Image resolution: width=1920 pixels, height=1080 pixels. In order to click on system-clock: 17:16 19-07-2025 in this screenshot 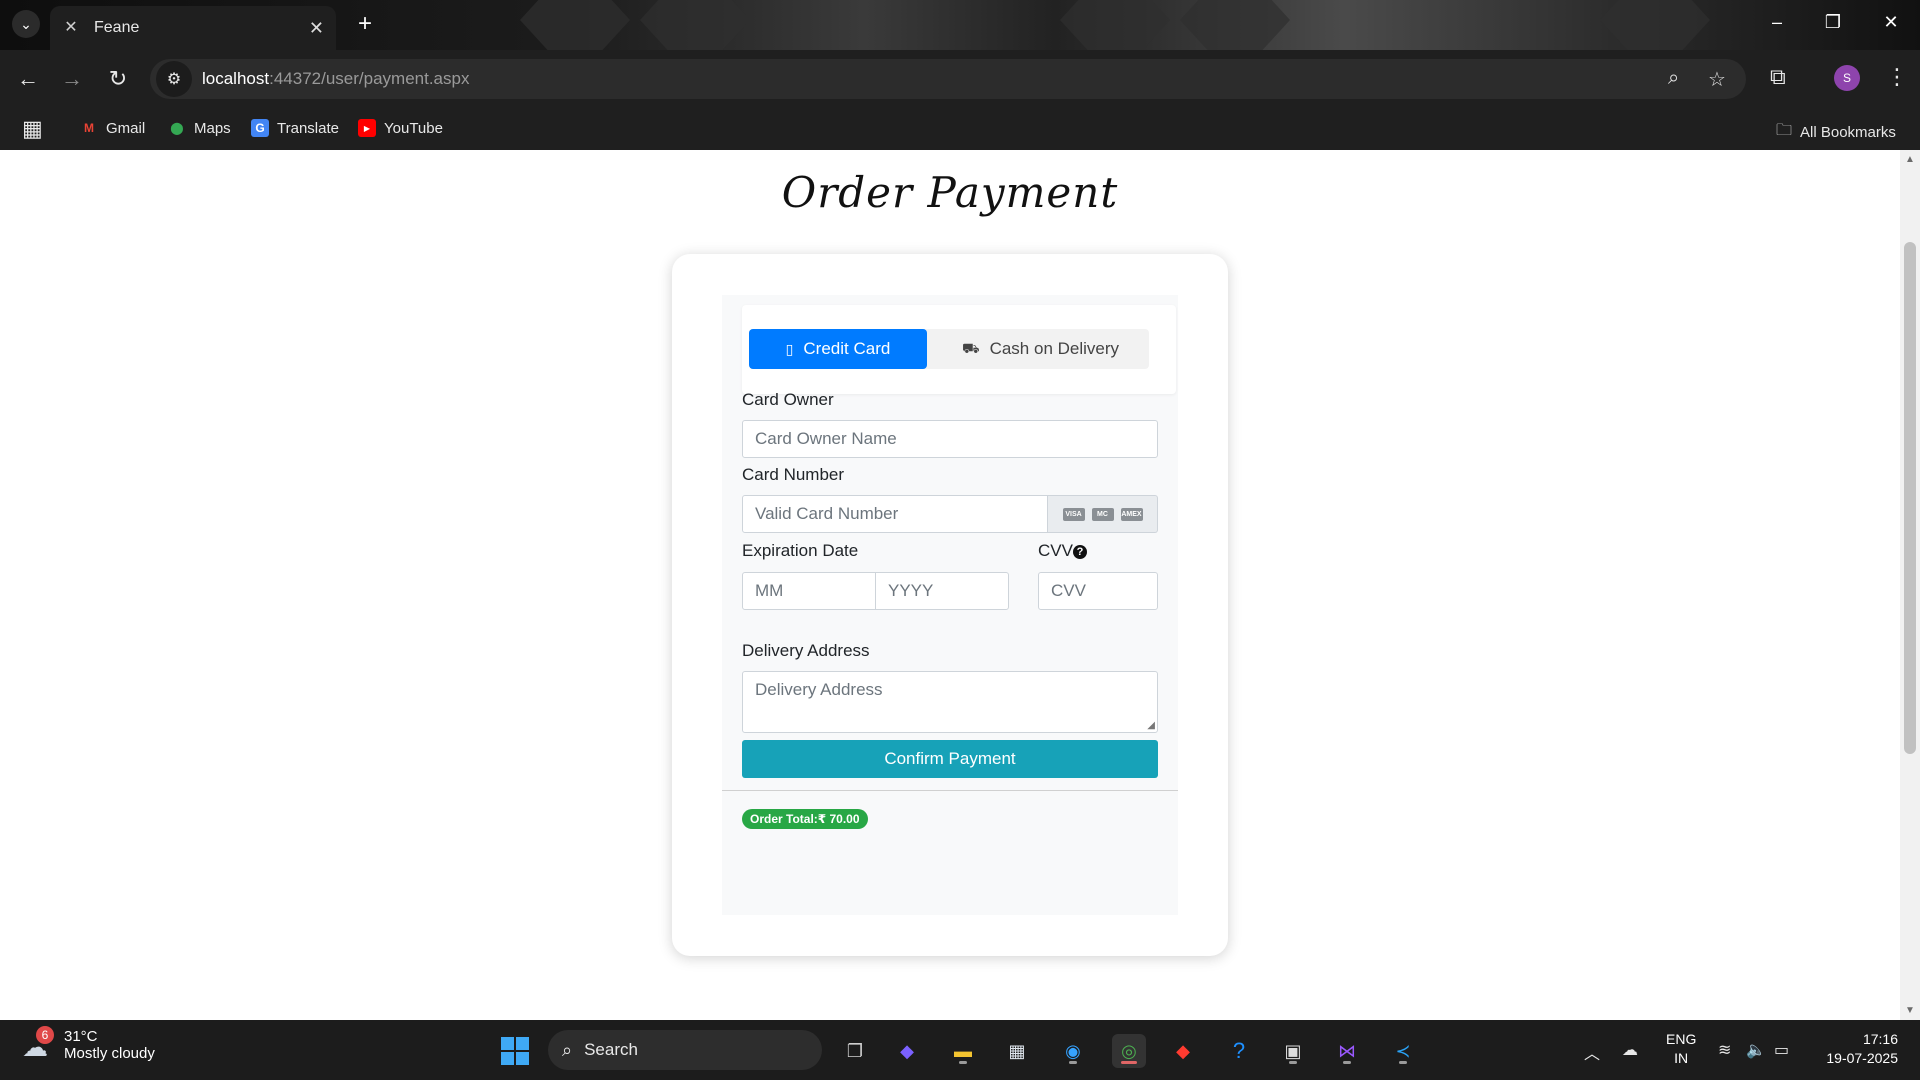, I will do `click(1855, 1049)`.